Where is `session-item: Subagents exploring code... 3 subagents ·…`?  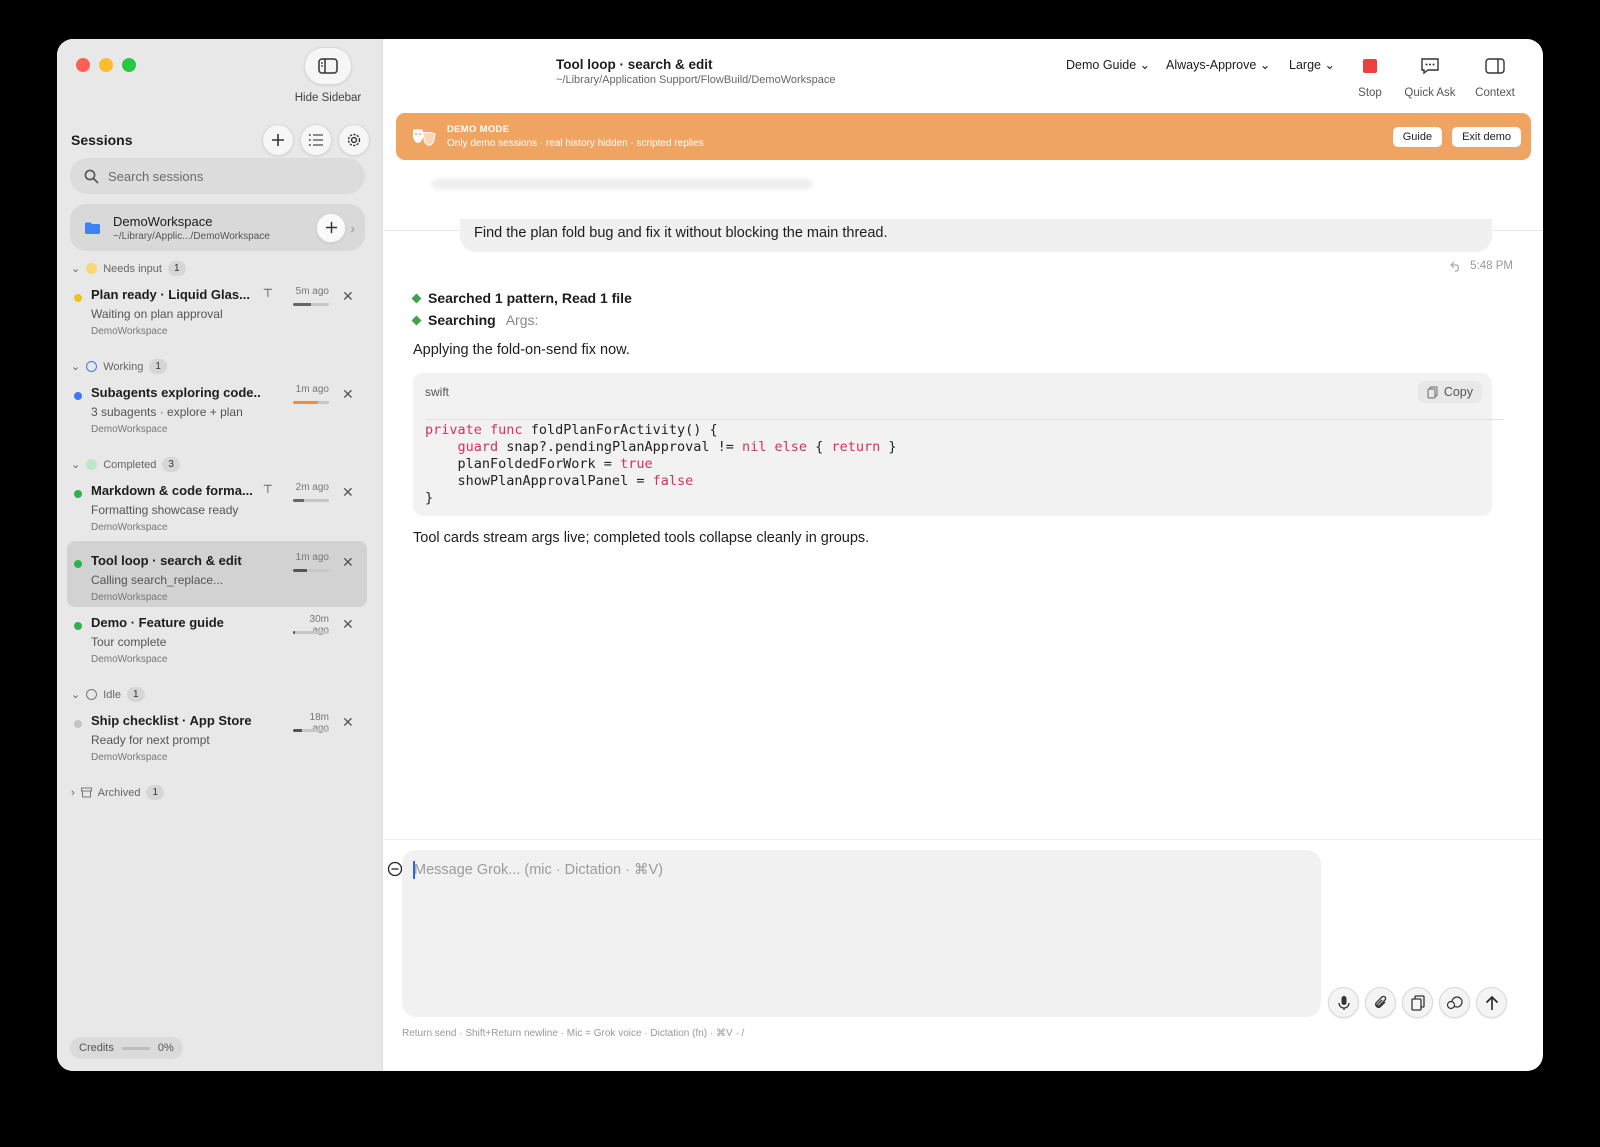
session-item: Subagents exploring code... 3 subagents ·… is located at coordinates (217, 406).